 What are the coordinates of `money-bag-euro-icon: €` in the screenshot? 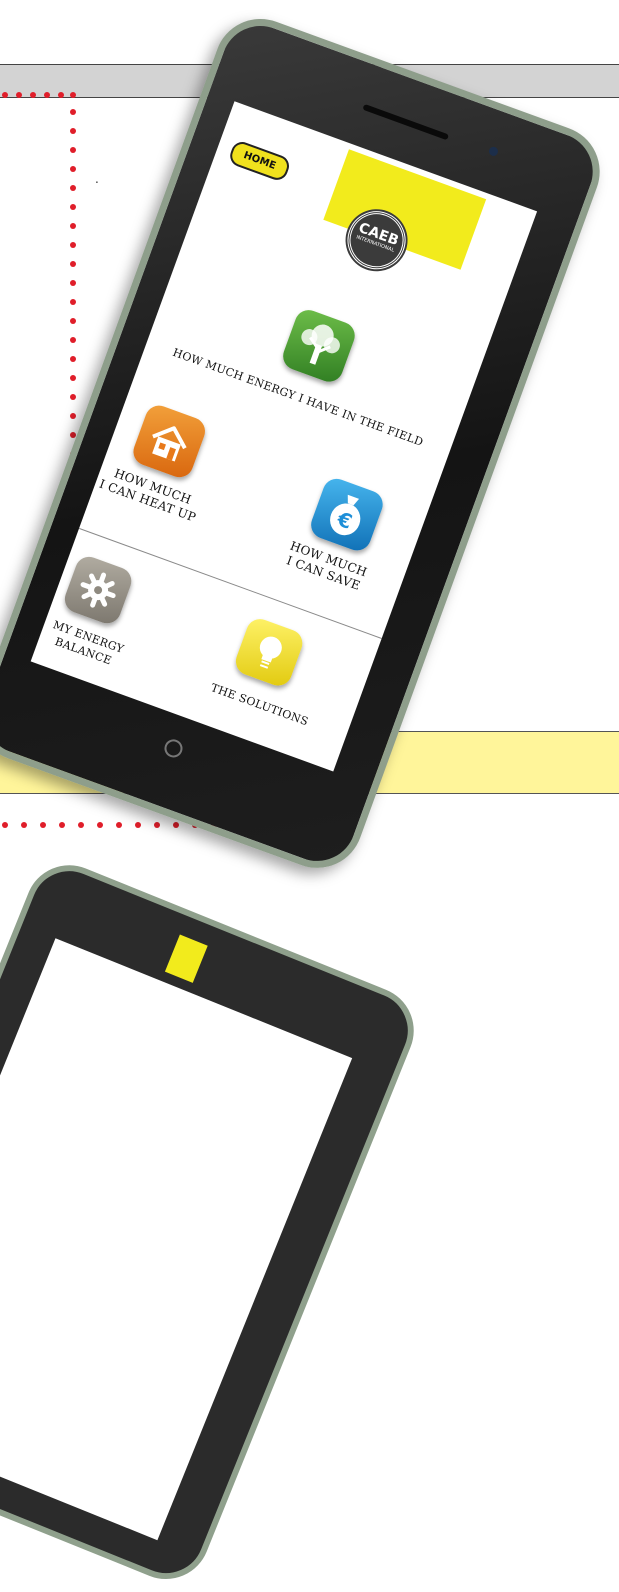 It's located at (345, 515).